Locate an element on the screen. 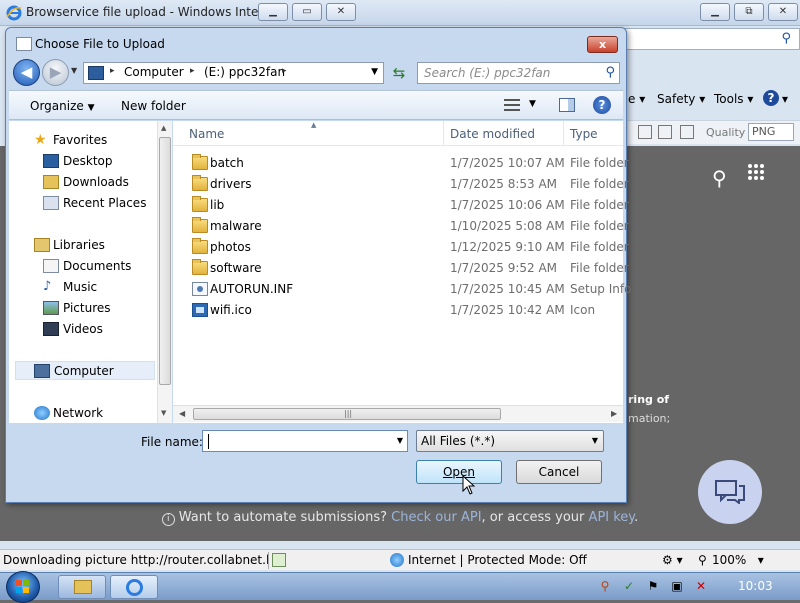 This screenshot has height=603, width=800. scroll-right-icon: ▶ is located at coordinates (614, 413).